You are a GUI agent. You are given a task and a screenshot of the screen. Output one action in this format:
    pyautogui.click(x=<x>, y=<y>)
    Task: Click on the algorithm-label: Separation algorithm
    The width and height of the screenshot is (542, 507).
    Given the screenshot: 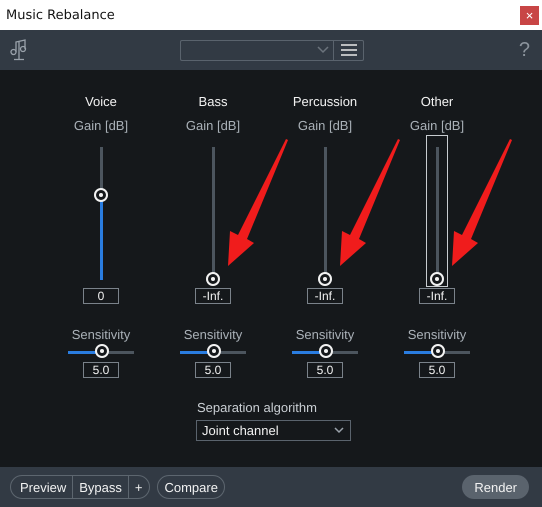 What is the action you would take?
    pyautogui.click(x=257, y=407)
    